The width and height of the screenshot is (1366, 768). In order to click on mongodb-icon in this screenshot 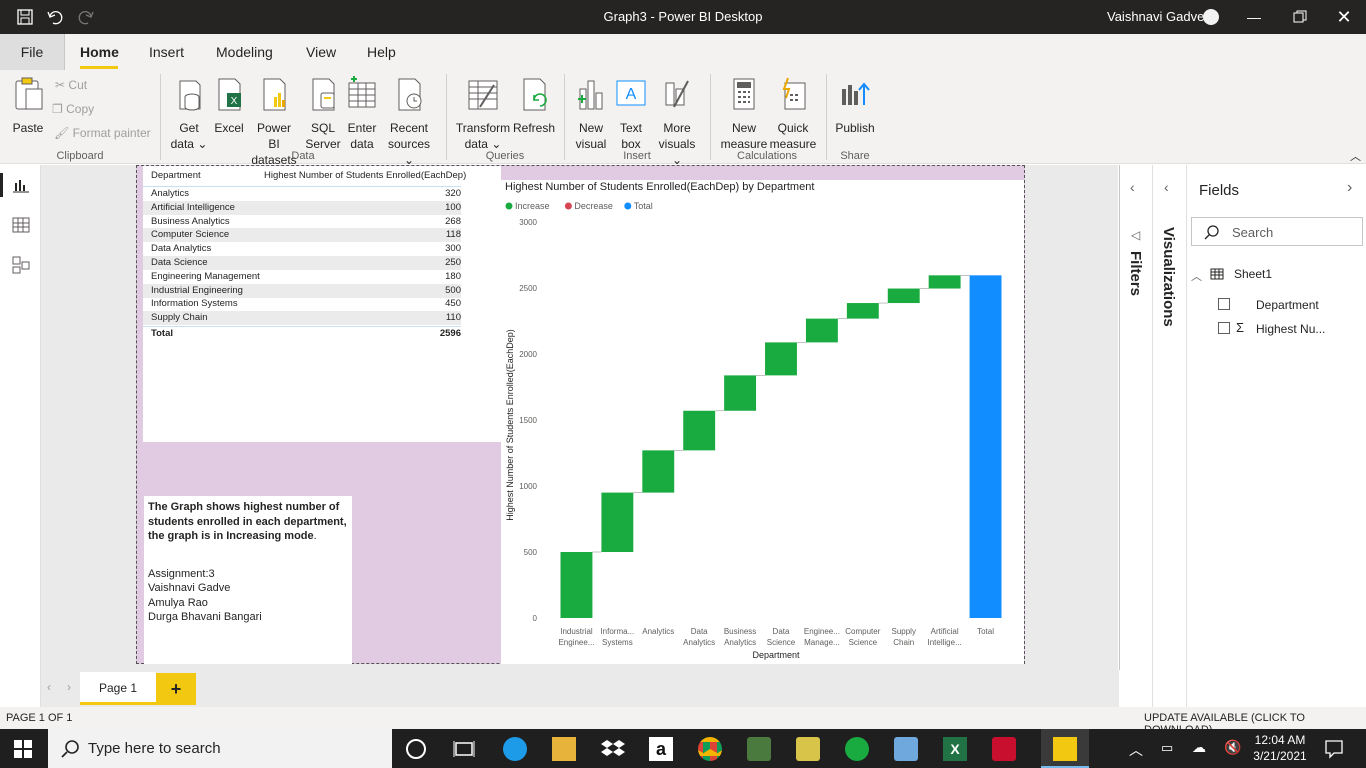, I will do `click(857, 749)`.